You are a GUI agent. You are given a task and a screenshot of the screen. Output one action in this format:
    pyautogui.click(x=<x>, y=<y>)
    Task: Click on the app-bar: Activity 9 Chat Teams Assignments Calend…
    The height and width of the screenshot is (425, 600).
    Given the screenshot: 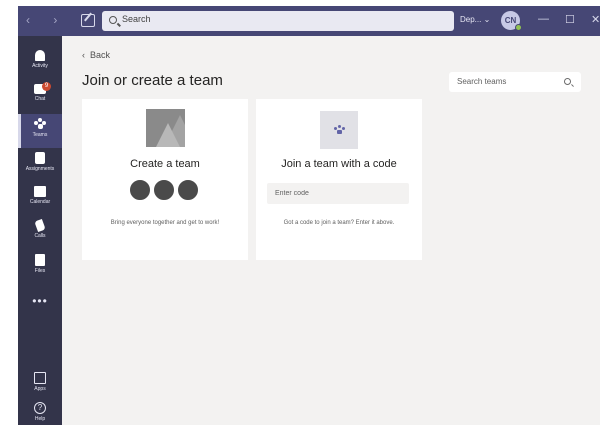 What is the action you would take?
    pyautogui.click(x=40, y=230)
    